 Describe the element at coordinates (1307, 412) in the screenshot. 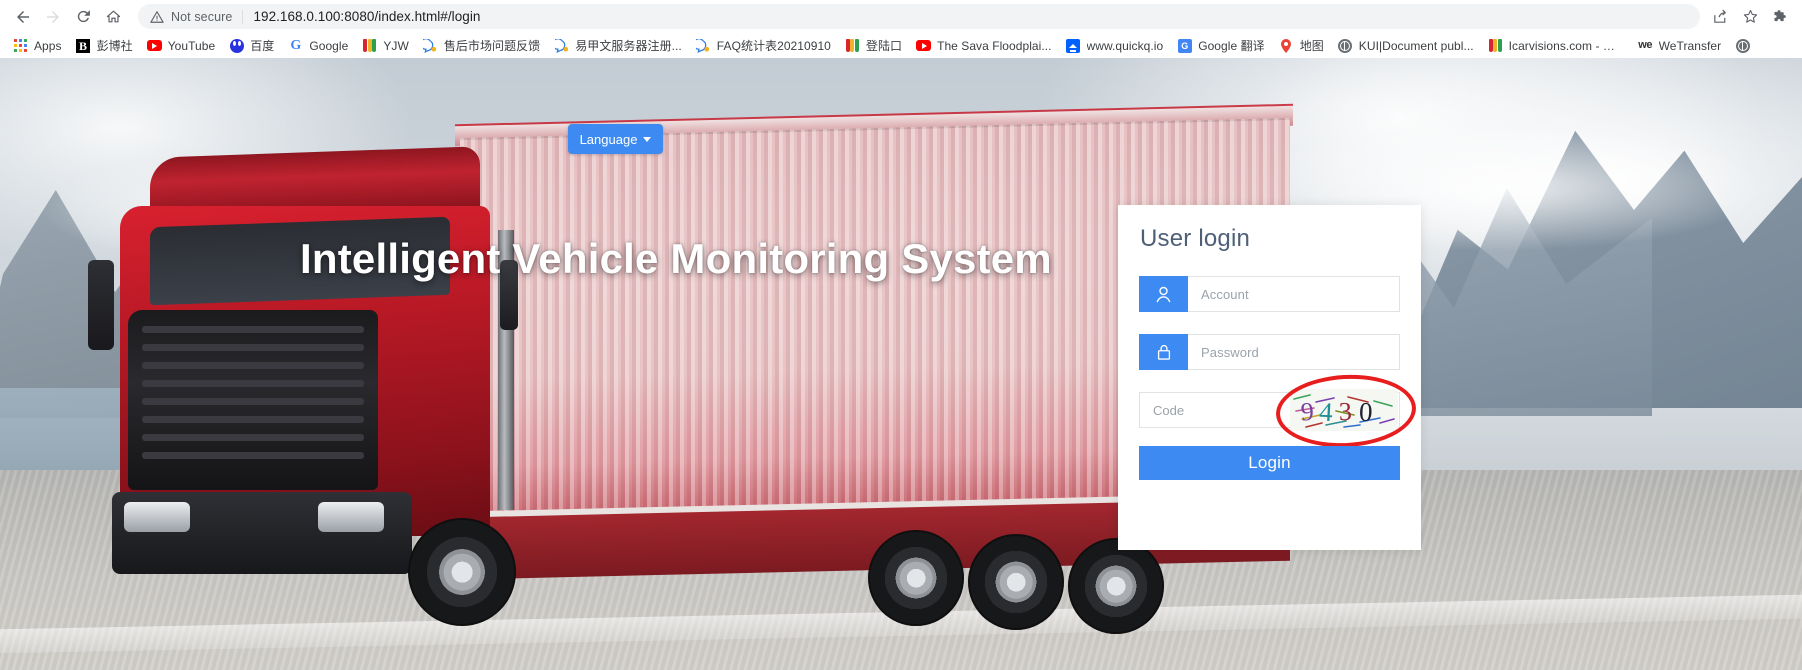

I see `svg-text: 9` at that location.